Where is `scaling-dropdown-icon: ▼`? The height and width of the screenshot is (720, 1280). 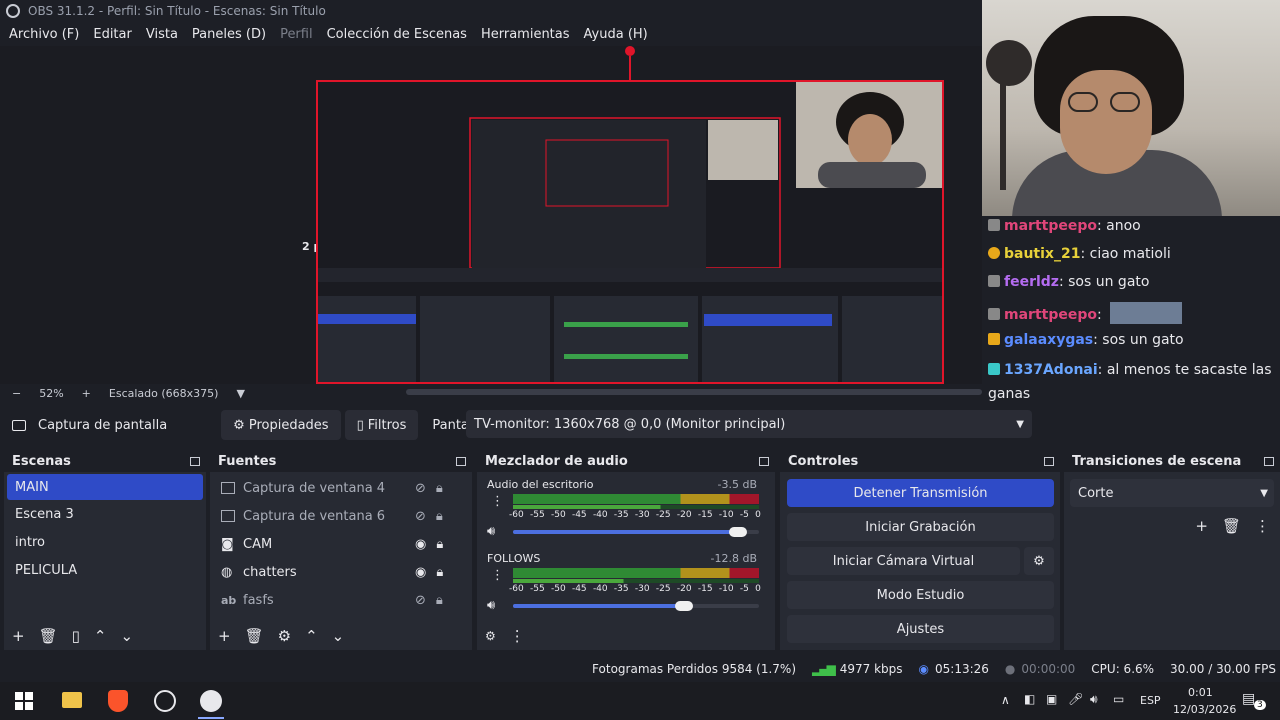
scaling-dropdown-icon: ▼ is located at coordinates (240, 393).